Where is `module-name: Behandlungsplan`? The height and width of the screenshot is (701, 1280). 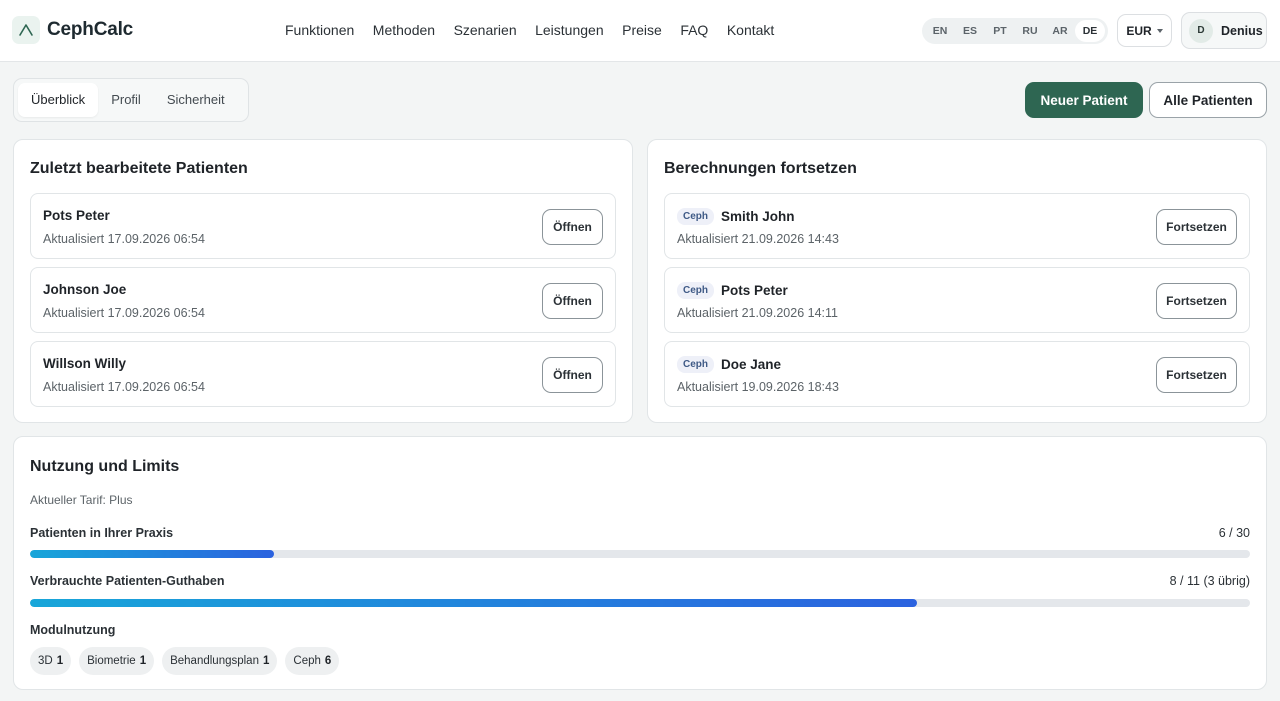 module-name: Behandlungsplan is located at coordinates (214, 661).